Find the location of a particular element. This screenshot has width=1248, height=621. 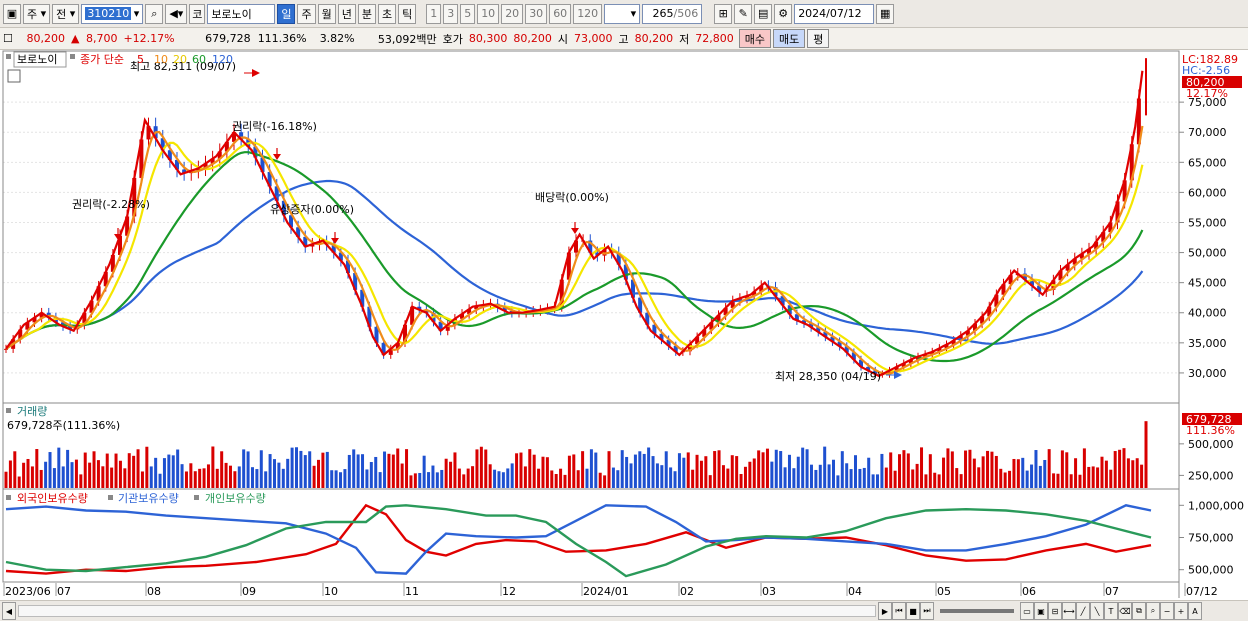

tab-week: 주 is located at coordinates (306, 13).